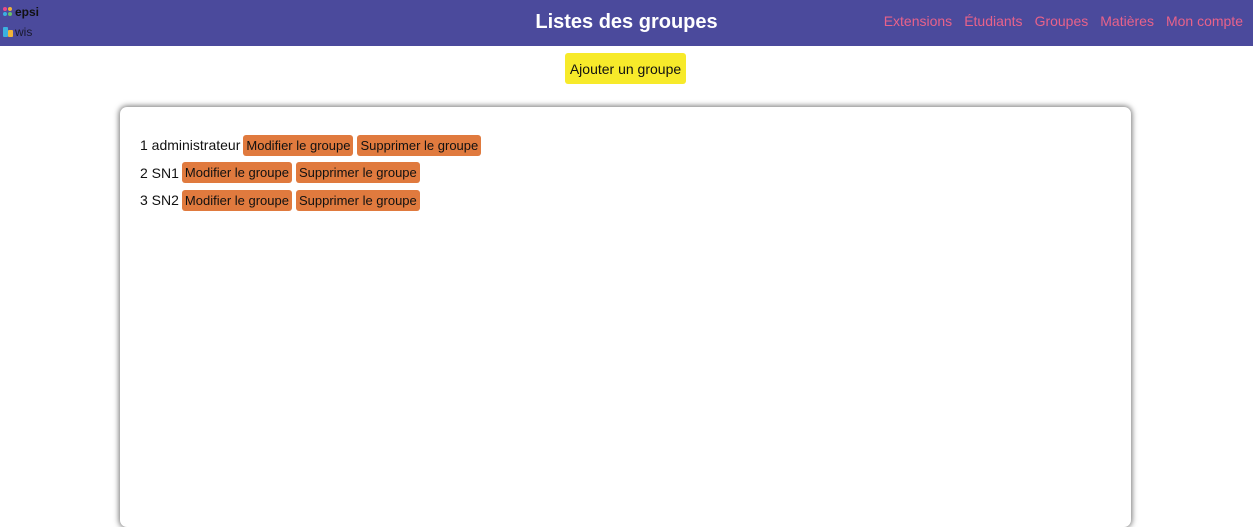 Image resolution: width=1253 pixels, height=527 pixels. Describe the element at coordinates (190, 145) in the screenshot. I see `group-label: 1 administrateur` at that location.